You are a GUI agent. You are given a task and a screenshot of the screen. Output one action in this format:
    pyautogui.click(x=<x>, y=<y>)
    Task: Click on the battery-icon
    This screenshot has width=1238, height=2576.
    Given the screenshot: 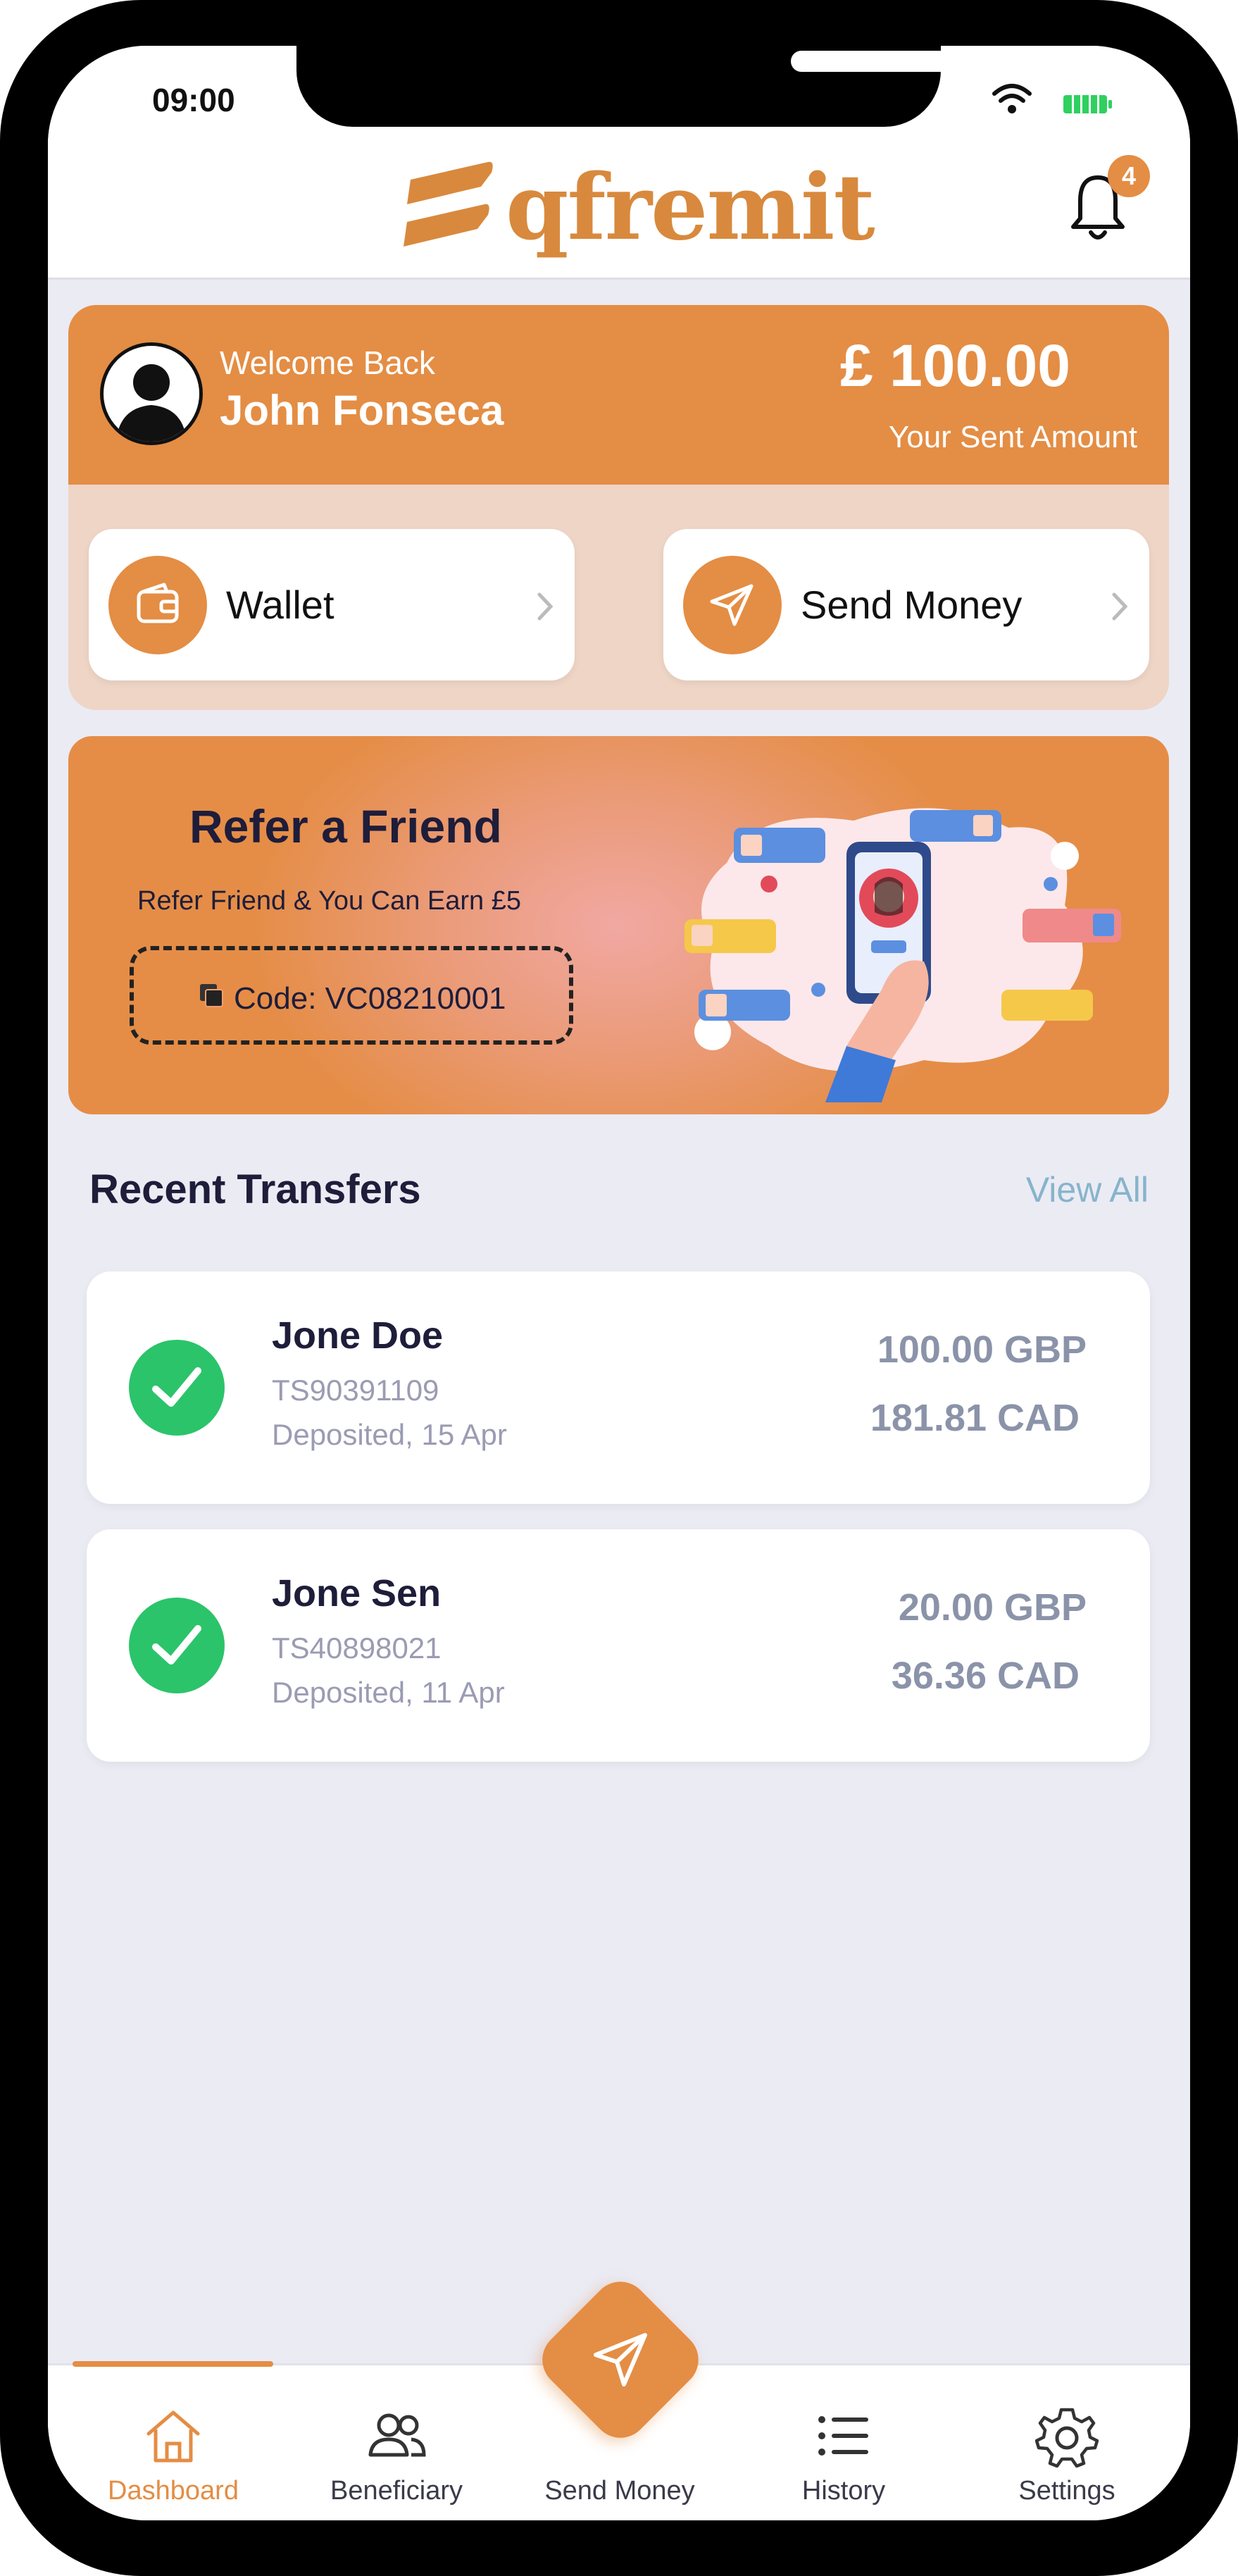 What is the action you would take?
    pyautogui.click(x=1087, y=104)
    